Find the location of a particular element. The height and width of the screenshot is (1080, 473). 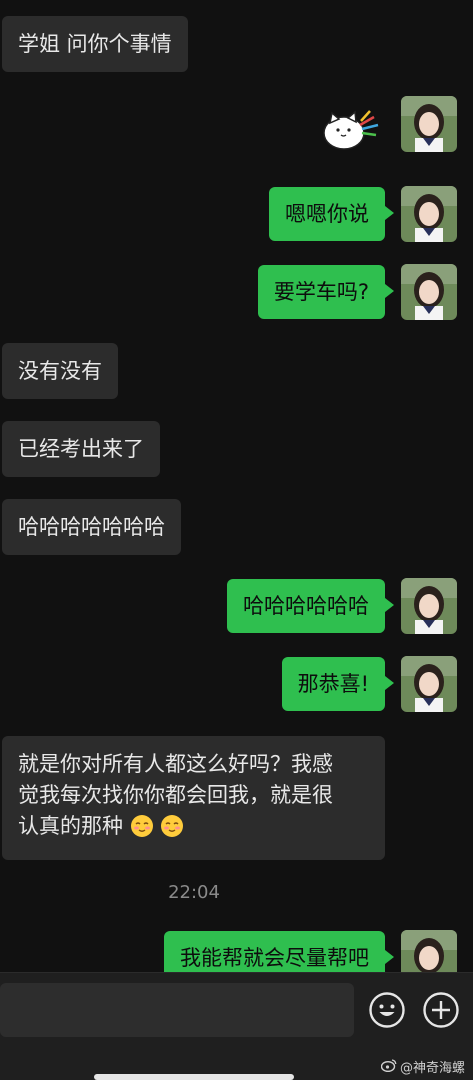

message-bubble-incoming: 哈哈哈哈哈哈哈 is located at coordinates (91, 527).